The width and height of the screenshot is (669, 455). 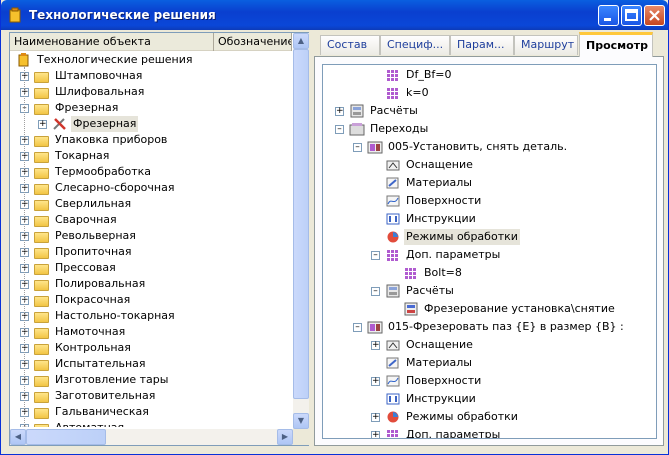 What do you see at coordinates (18, 437) in the screenshot?
I see `scroll-left-button: ◀` at bounding box center [18, 437].